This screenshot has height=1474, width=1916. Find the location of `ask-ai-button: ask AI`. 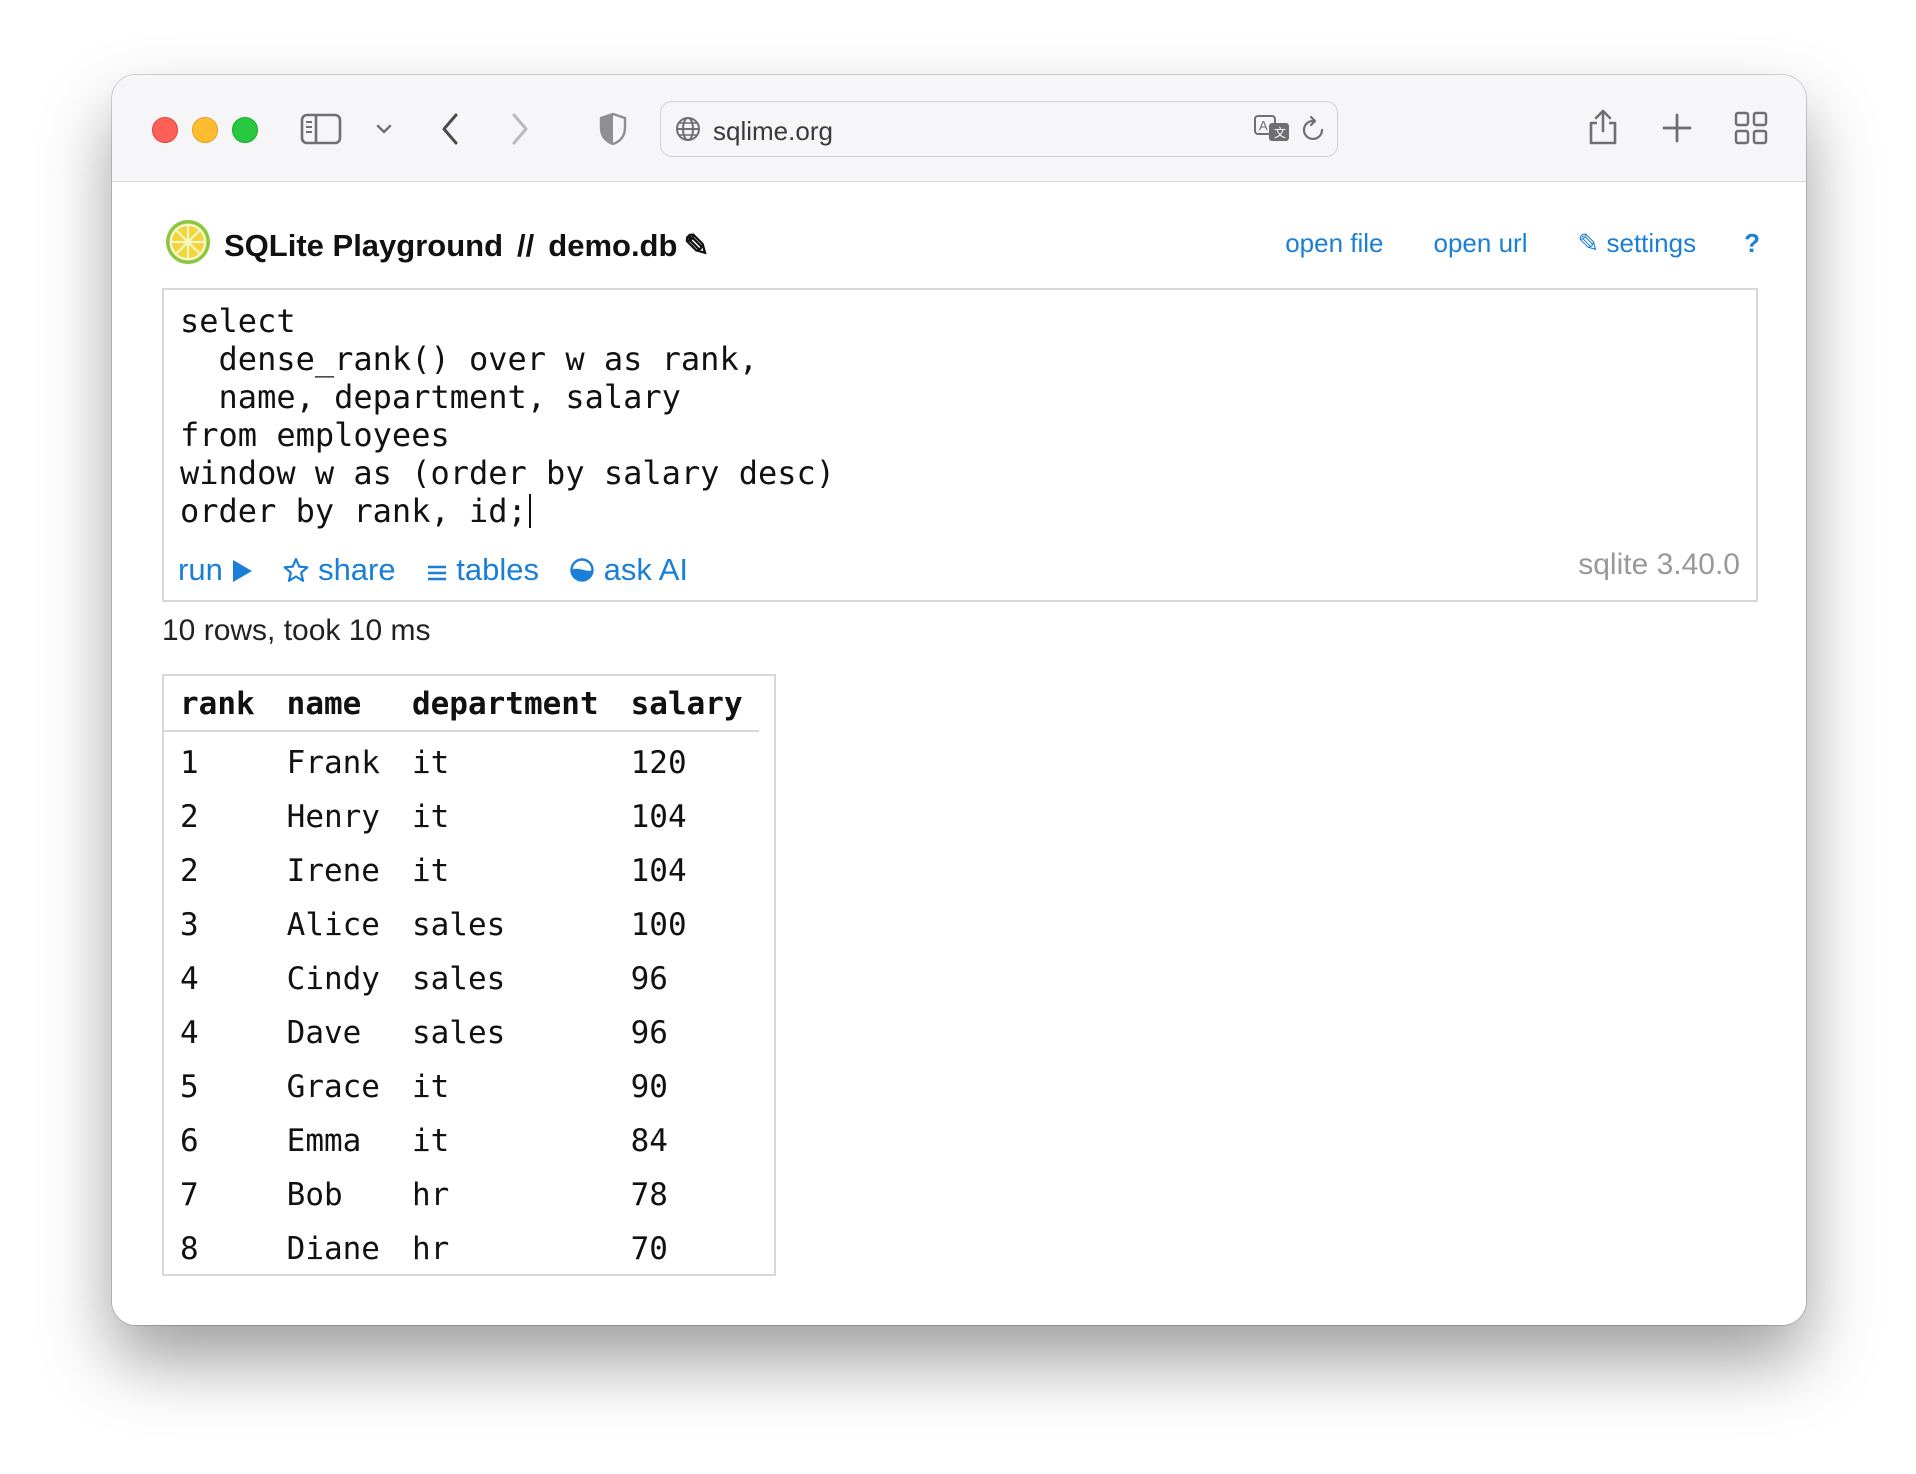

ask-ai-button: ask AI is located at coordinates (628, 570).